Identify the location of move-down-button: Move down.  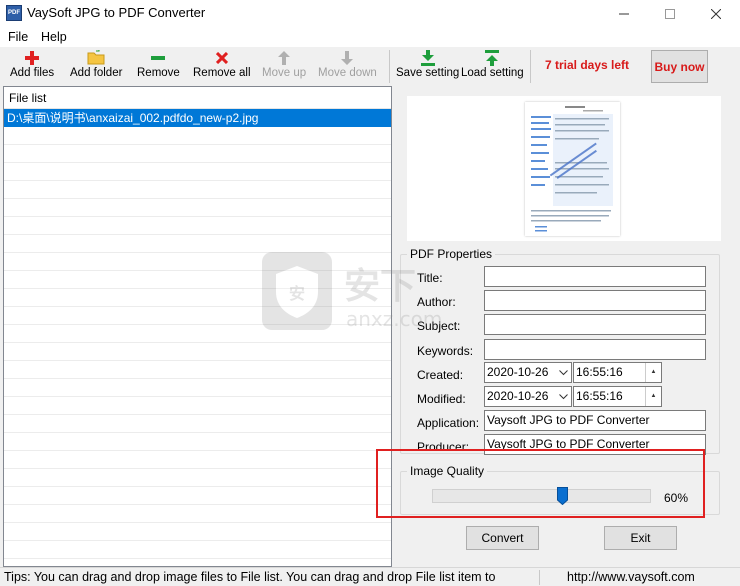
(347, 66).